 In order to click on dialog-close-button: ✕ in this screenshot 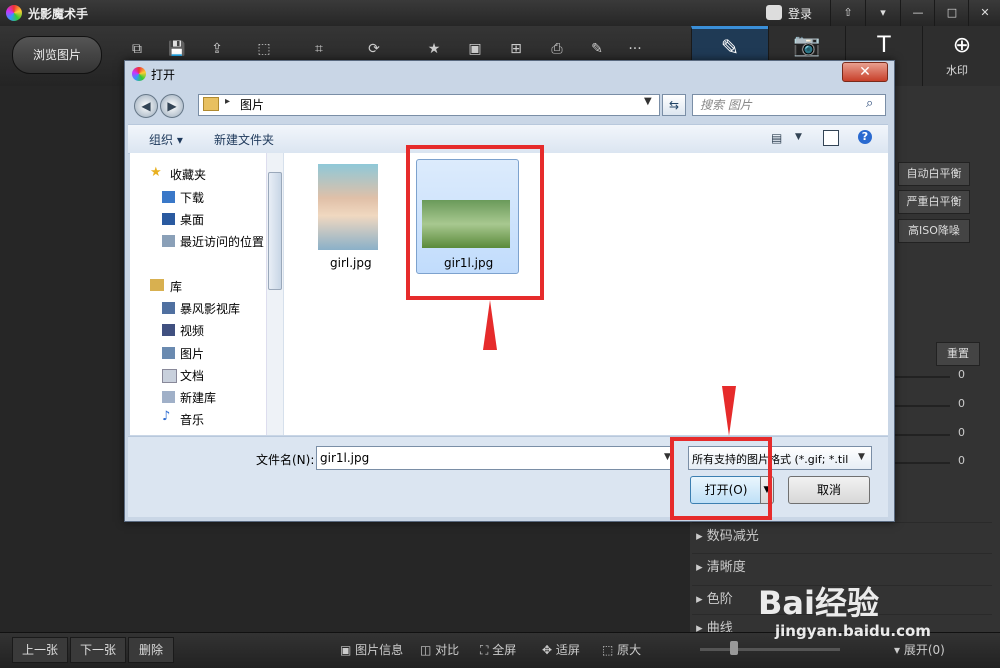, I will do `click(865, 72)`.